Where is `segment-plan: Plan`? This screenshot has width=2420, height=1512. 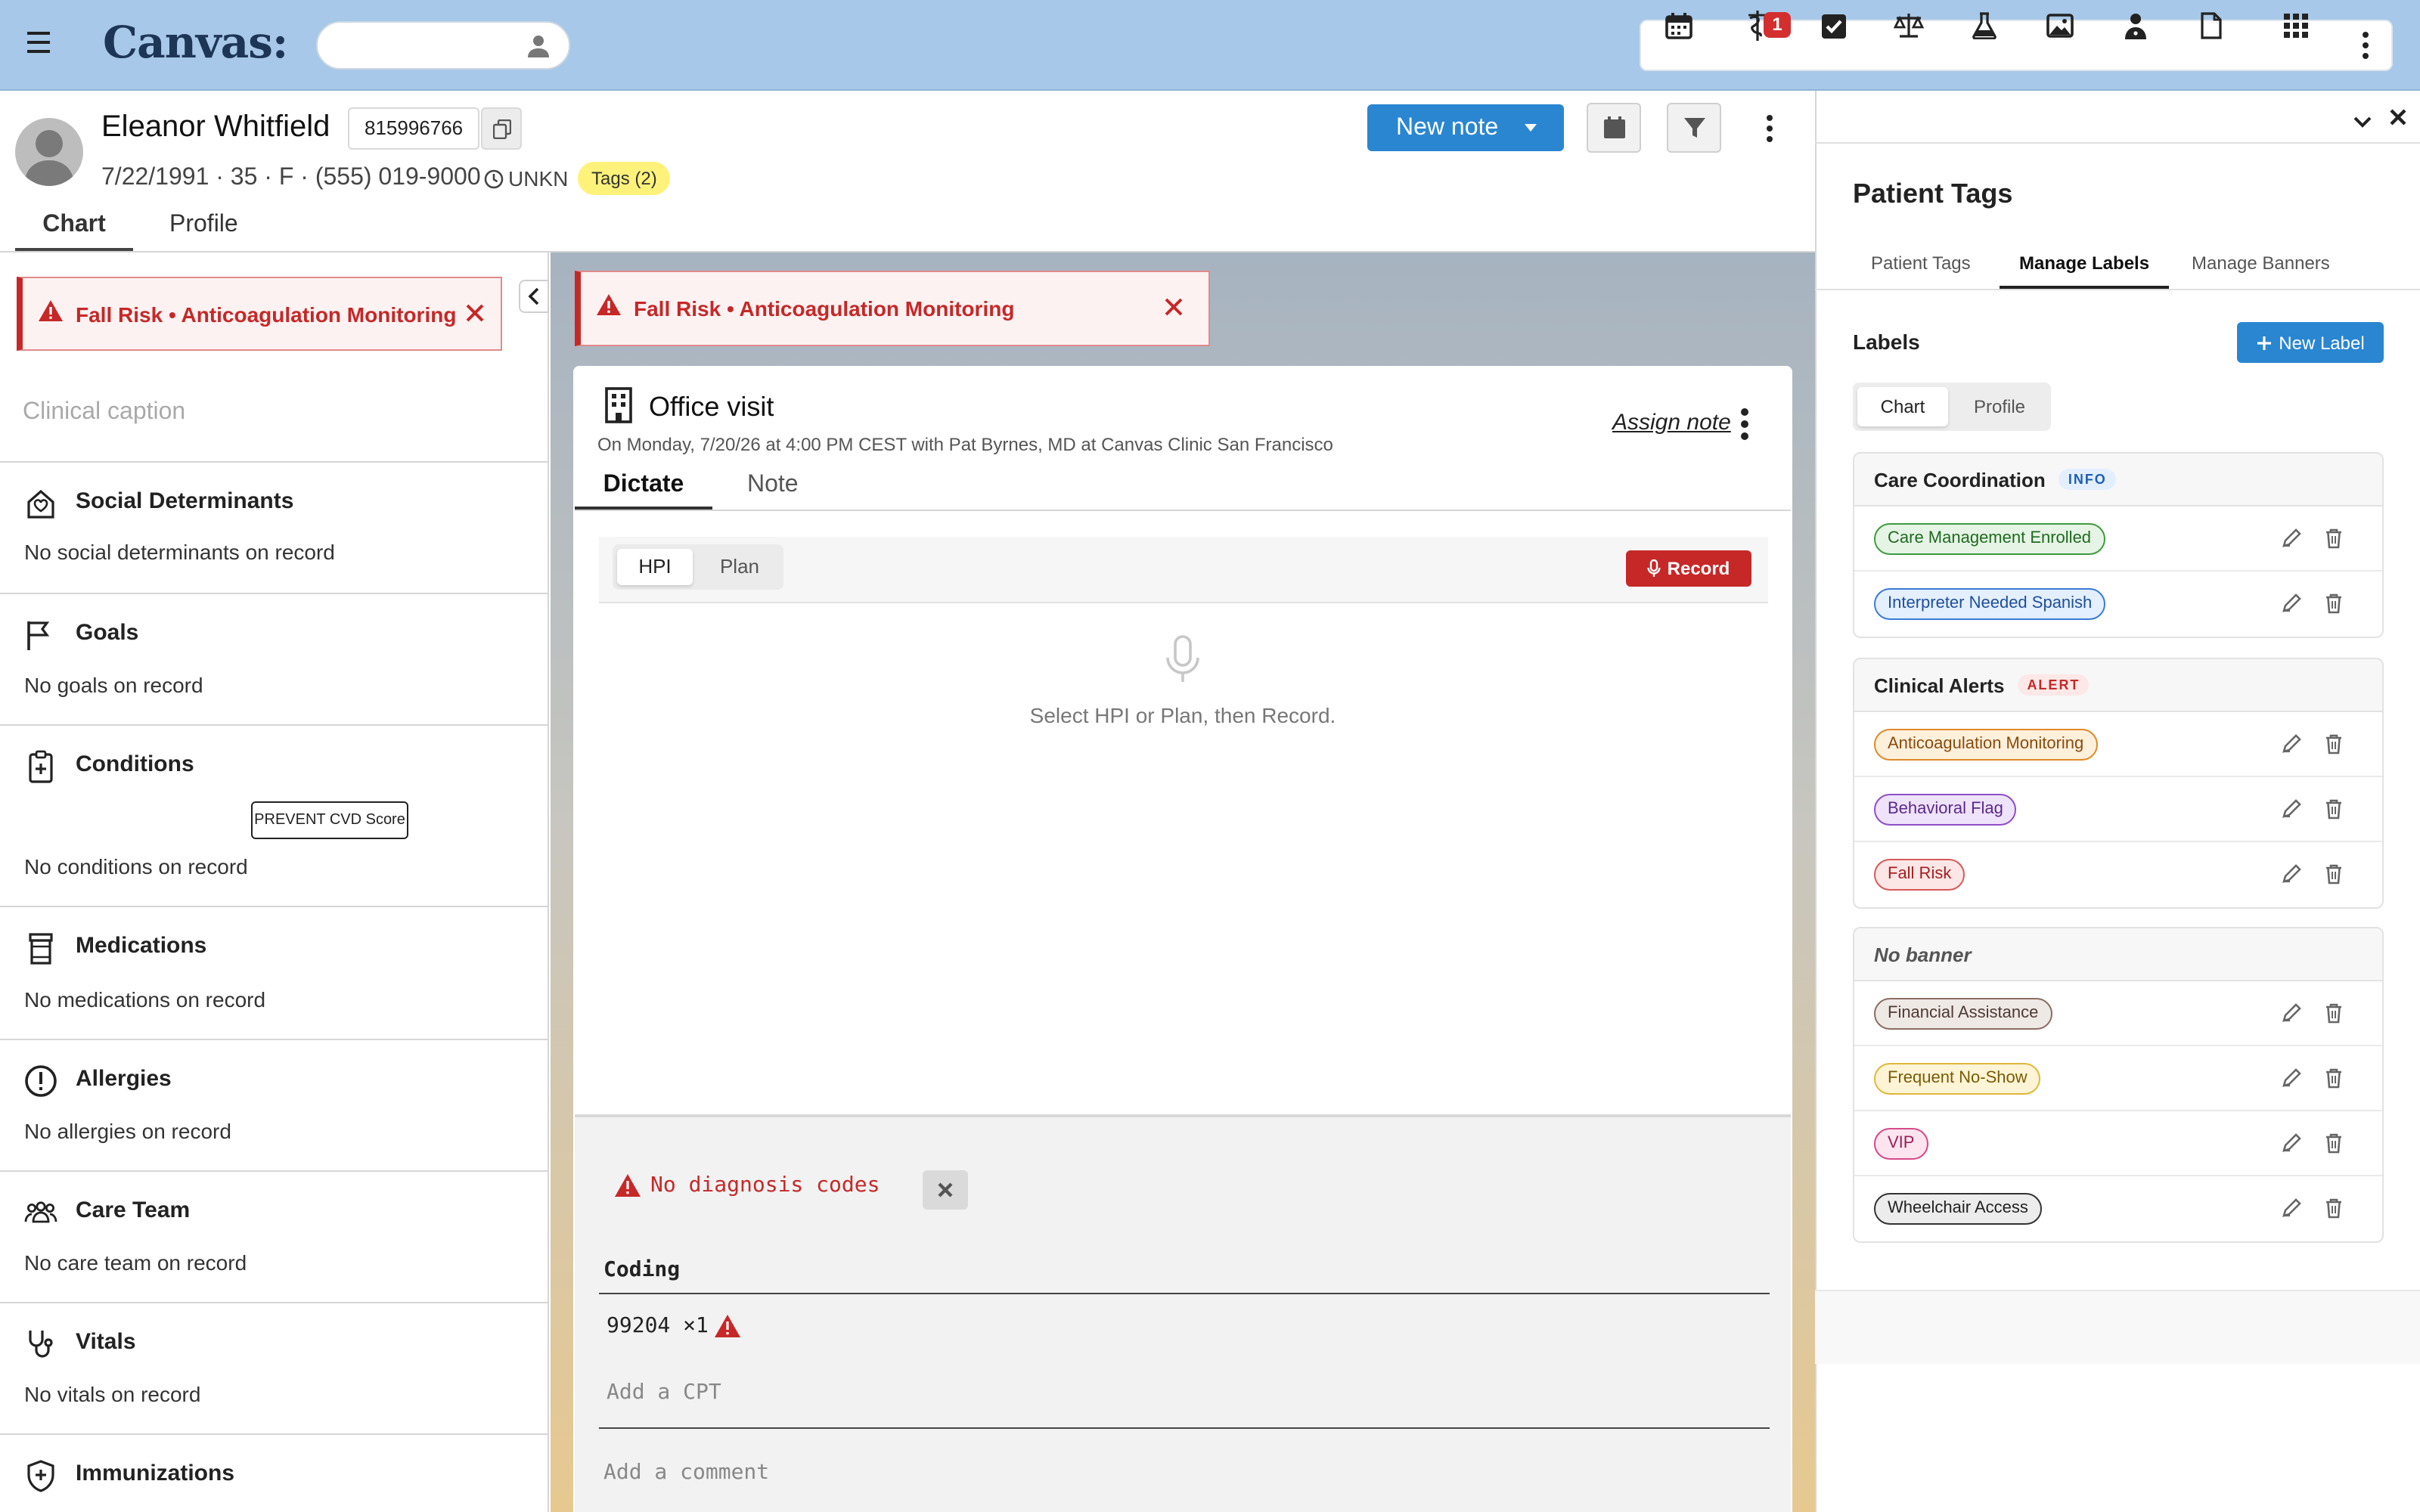
segment-plan: Plan is located at coordinates (739, 567).